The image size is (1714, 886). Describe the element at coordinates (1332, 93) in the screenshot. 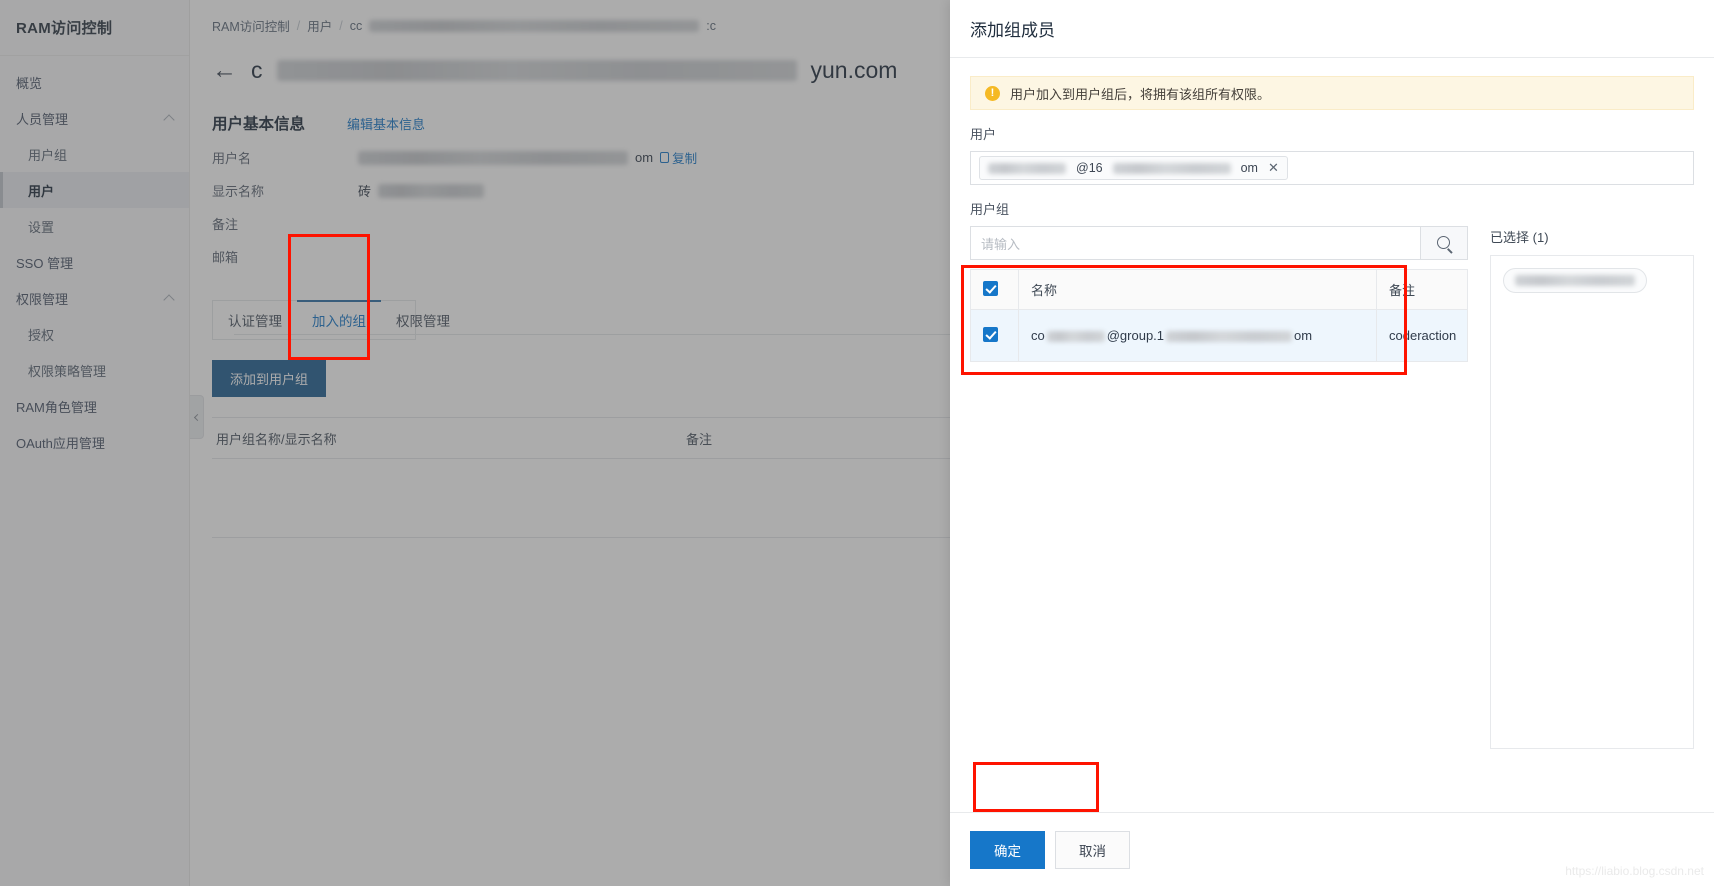

I see `info-alert: ! 用户加入到用户组后，将拥有该组所有权限。` at that location.